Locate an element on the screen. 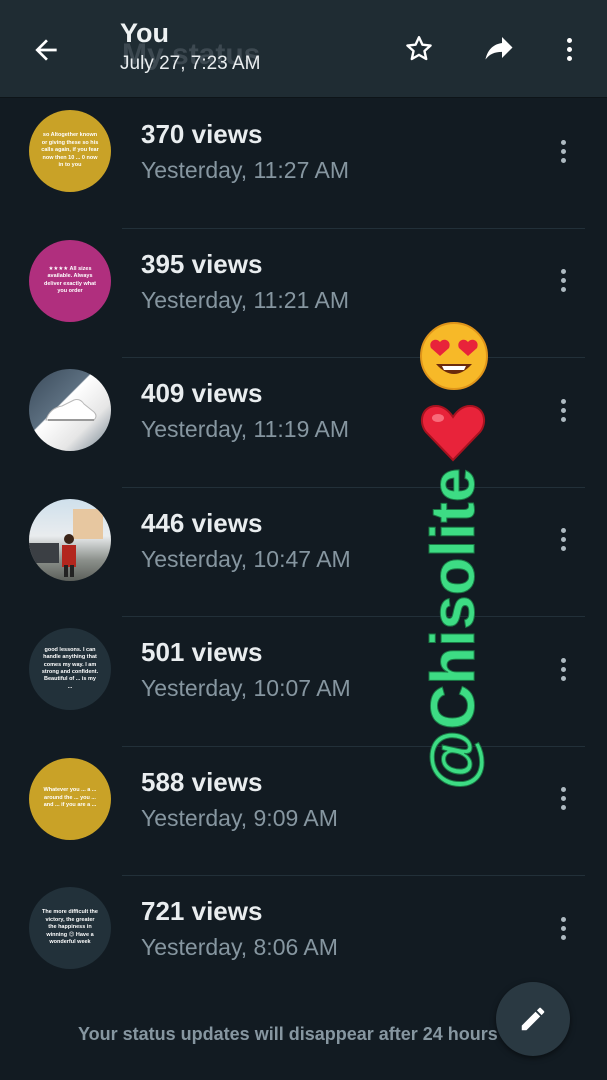 The width and height of the screenshot is (607, 1080). sneaker-image is located at coordinates (71, 410).